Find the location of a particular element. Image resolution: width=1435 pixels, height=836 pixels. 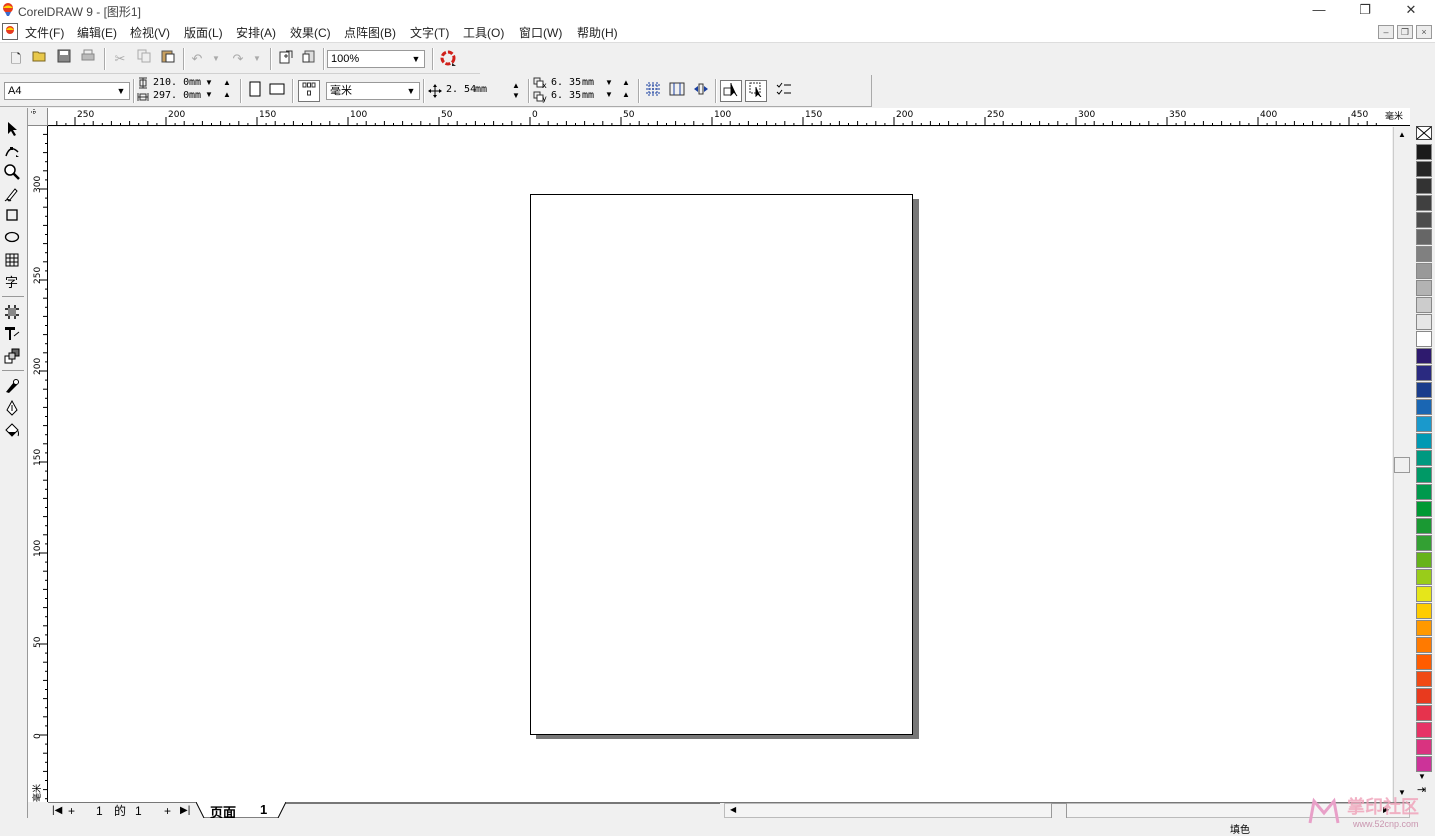

paste-icon is located at coordinates (168, 59).